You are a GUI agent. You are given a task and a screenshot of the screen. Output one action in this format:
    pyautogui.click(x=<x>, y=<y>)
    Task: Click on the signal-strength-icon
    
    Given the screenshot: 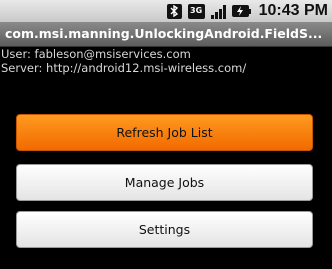 What is the action you would take?
    pyautogui.click(x=218, y=11)
    